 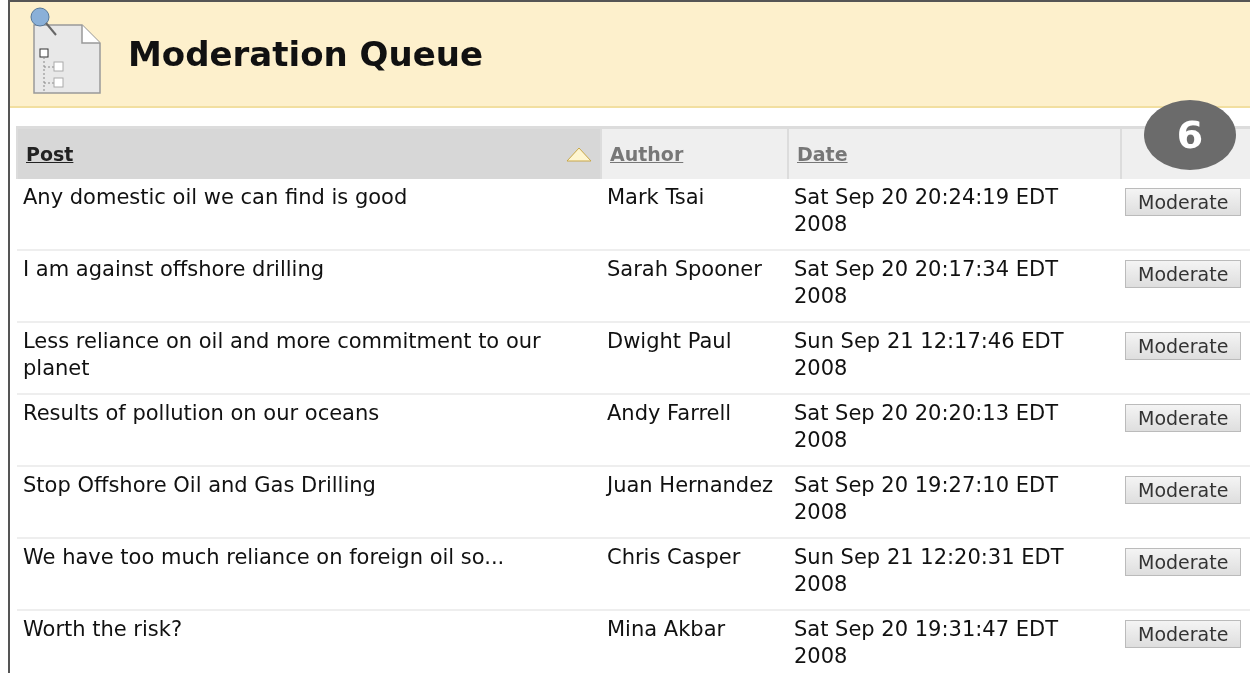 What do you see at coordinates (579, 154) in the screenshot?
I see `sort-ascending-icon` at bounding box center [579, 154].